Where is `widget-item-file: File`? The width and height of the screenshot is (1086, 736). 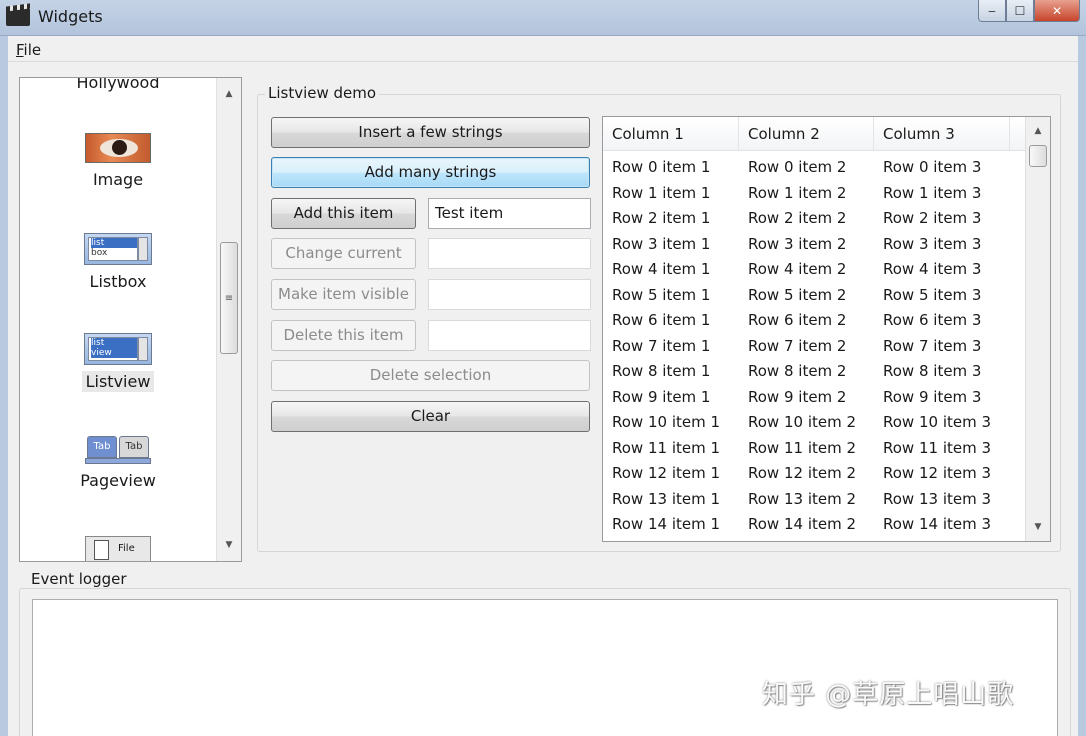
widget-item-file: File is located at coordinates (118, 548).